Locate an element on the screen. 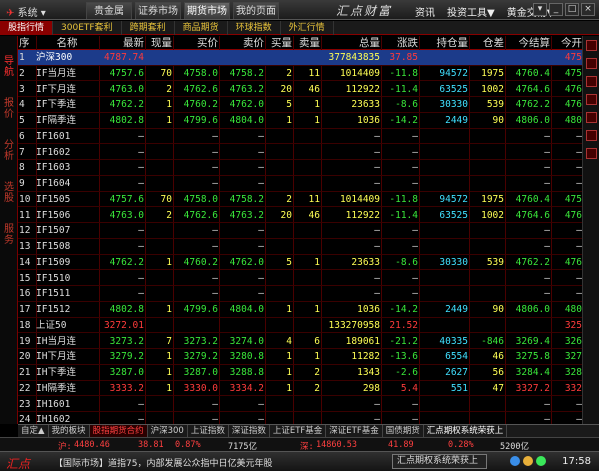  btab-sz-etf: 深证ETF基金 is located at coordinates (354, 431).